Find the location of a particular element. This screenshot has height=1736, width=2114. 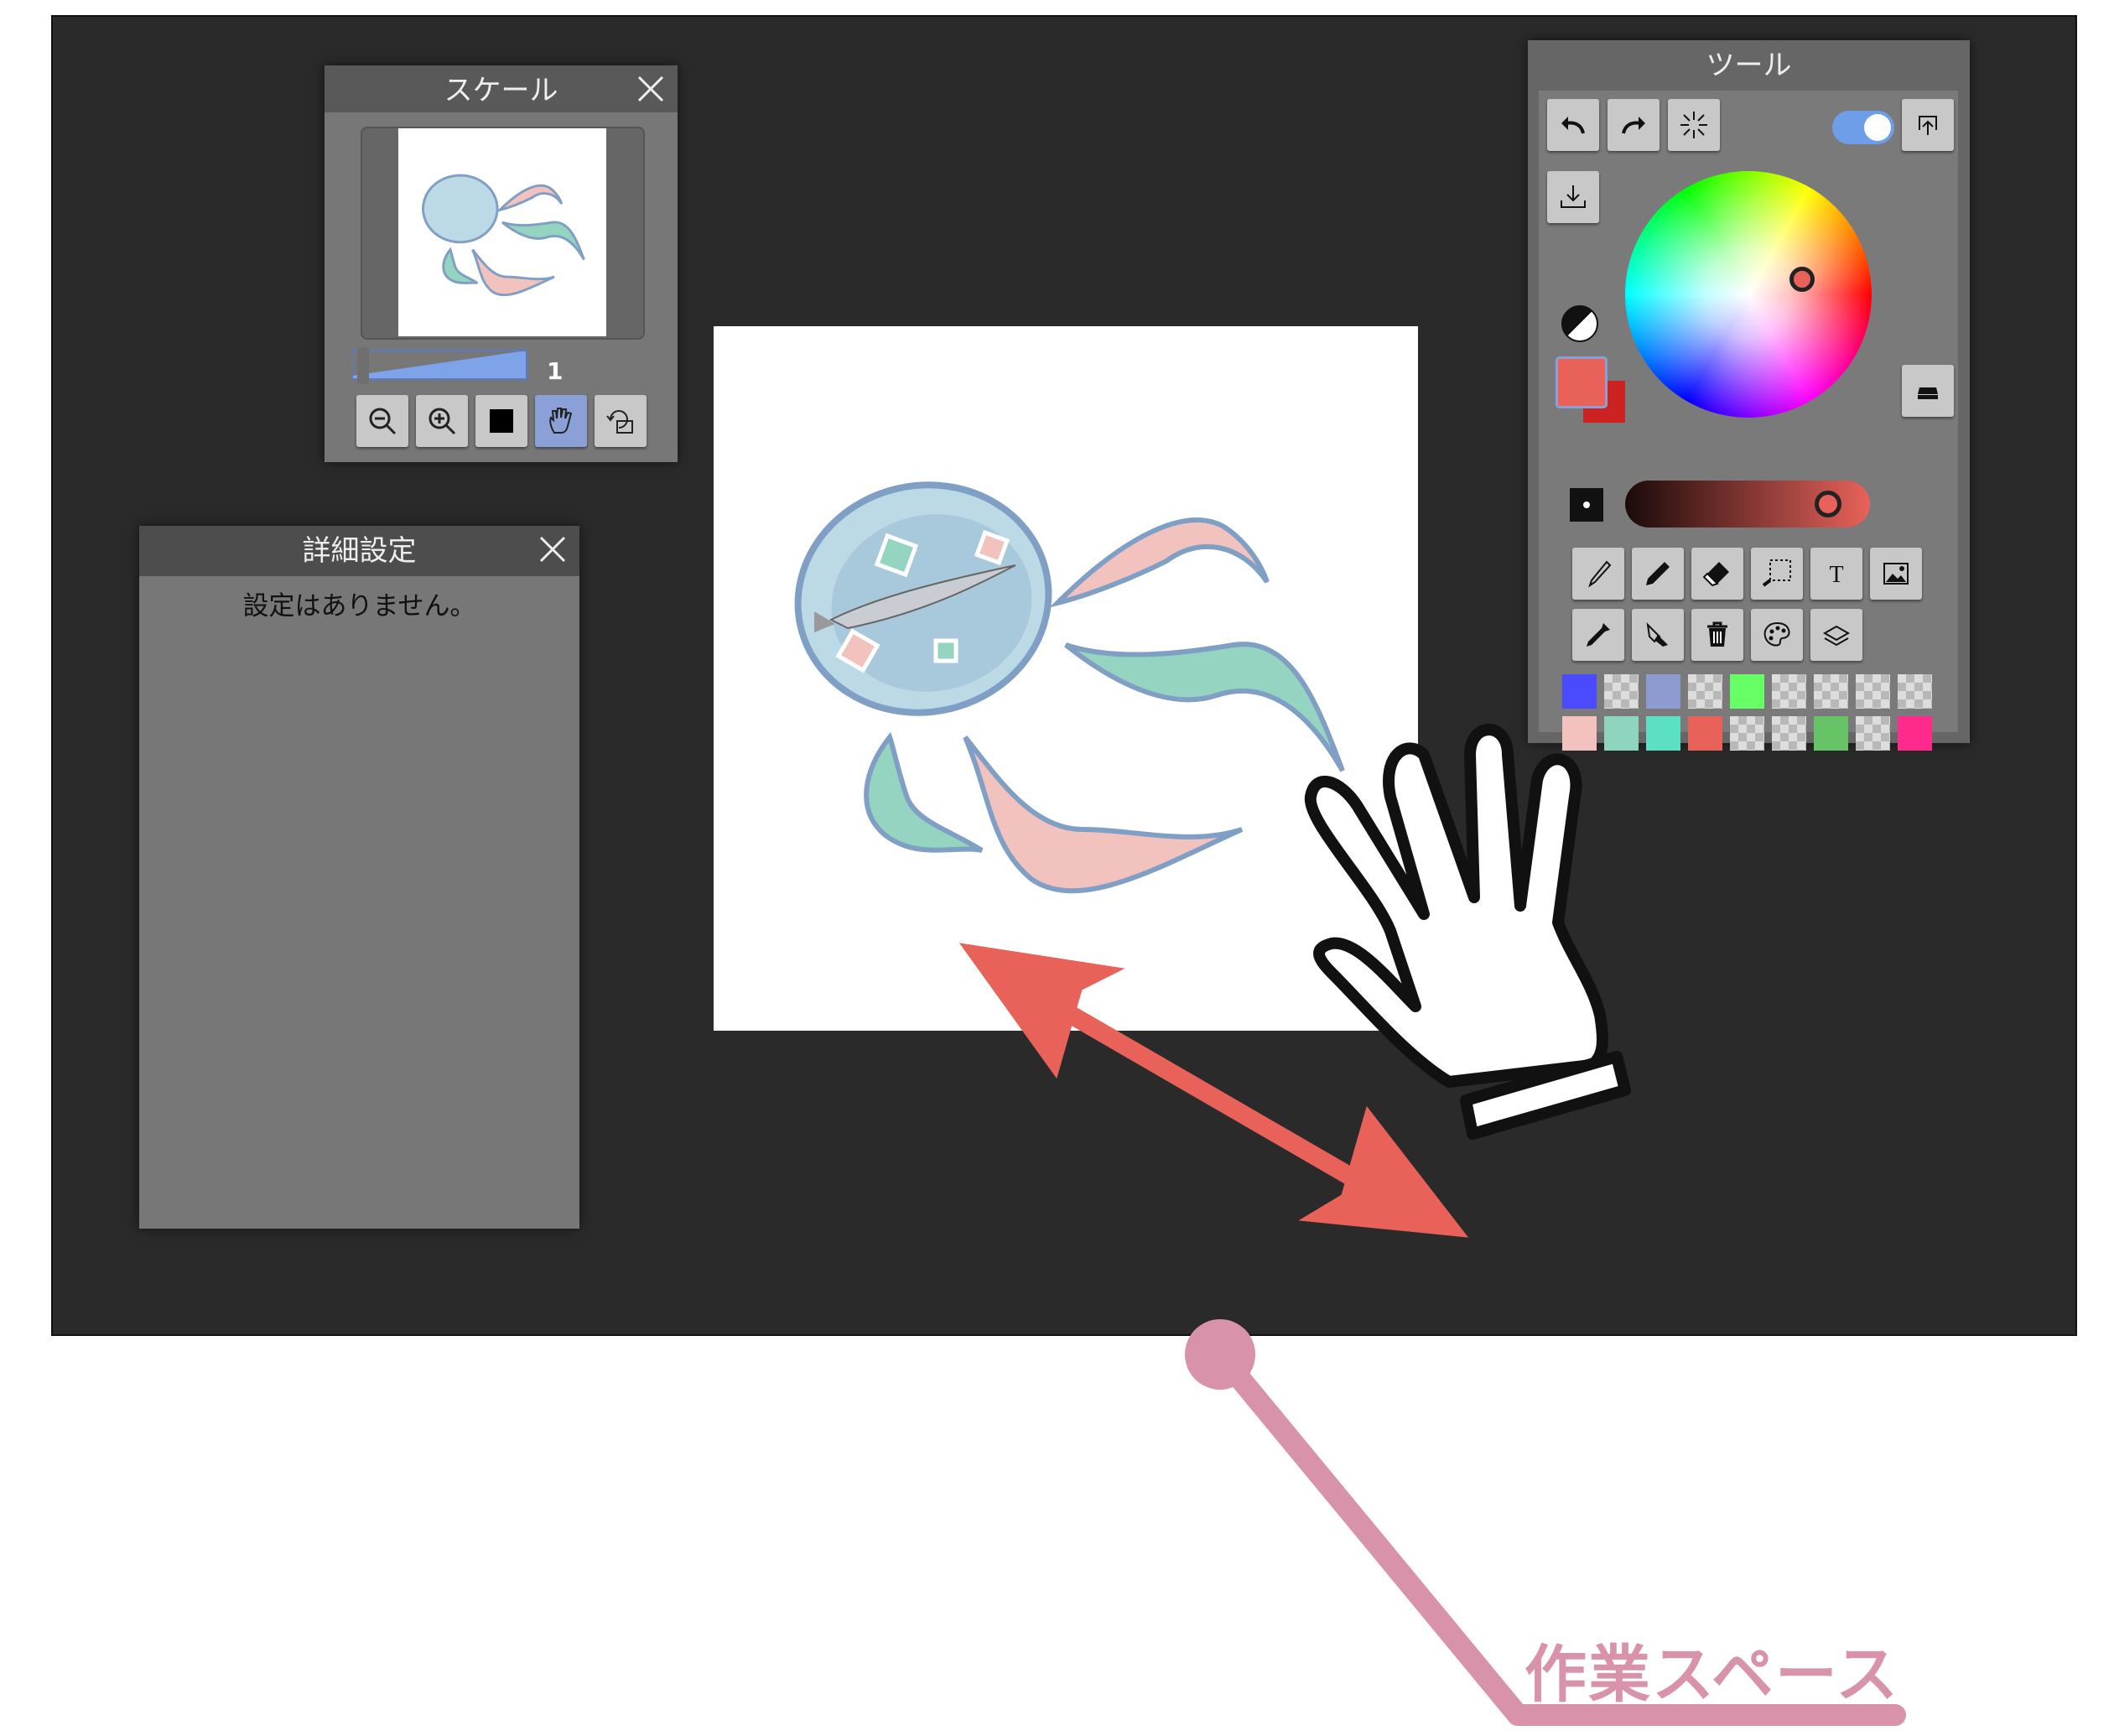

sparkle-icon is located at coordinates (1693, 125).